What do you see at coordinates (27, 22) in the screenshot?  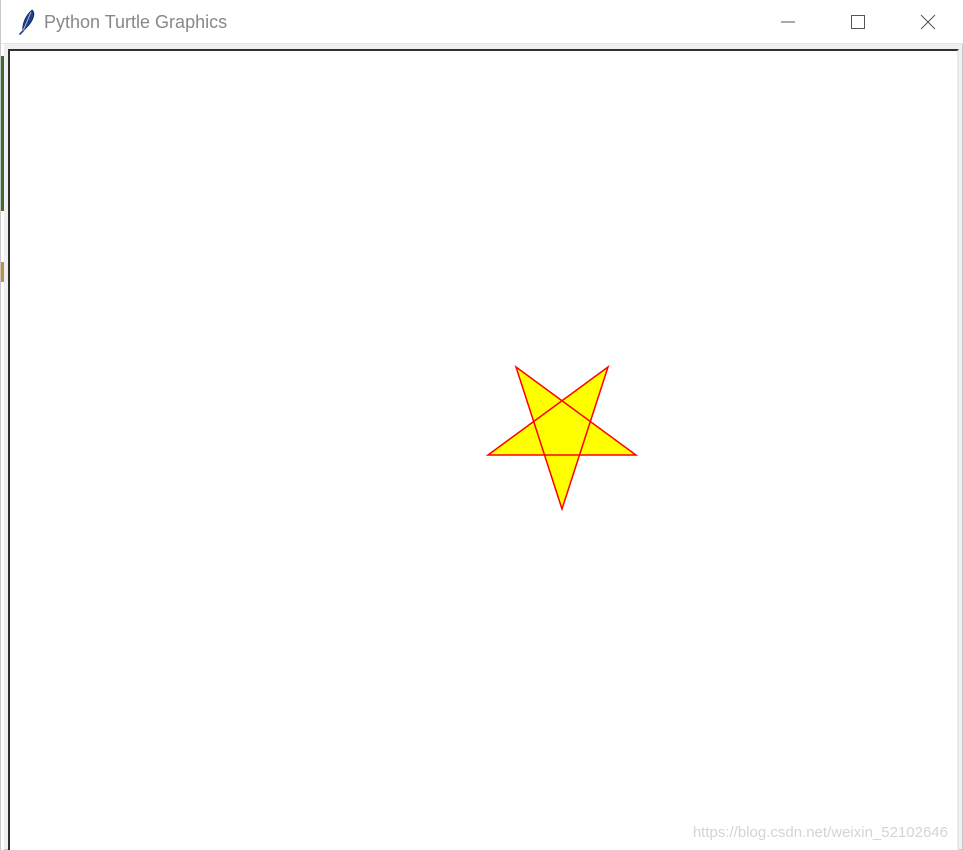 I see `feather-icon` at bounding box center [27, 22].